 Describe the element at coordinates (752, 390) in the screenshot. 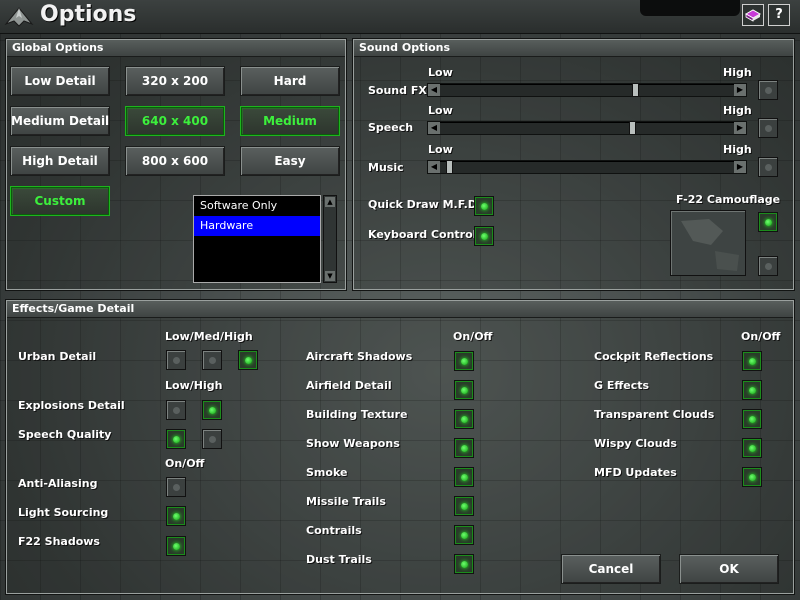

I see `g-effects-toggle` at that location.